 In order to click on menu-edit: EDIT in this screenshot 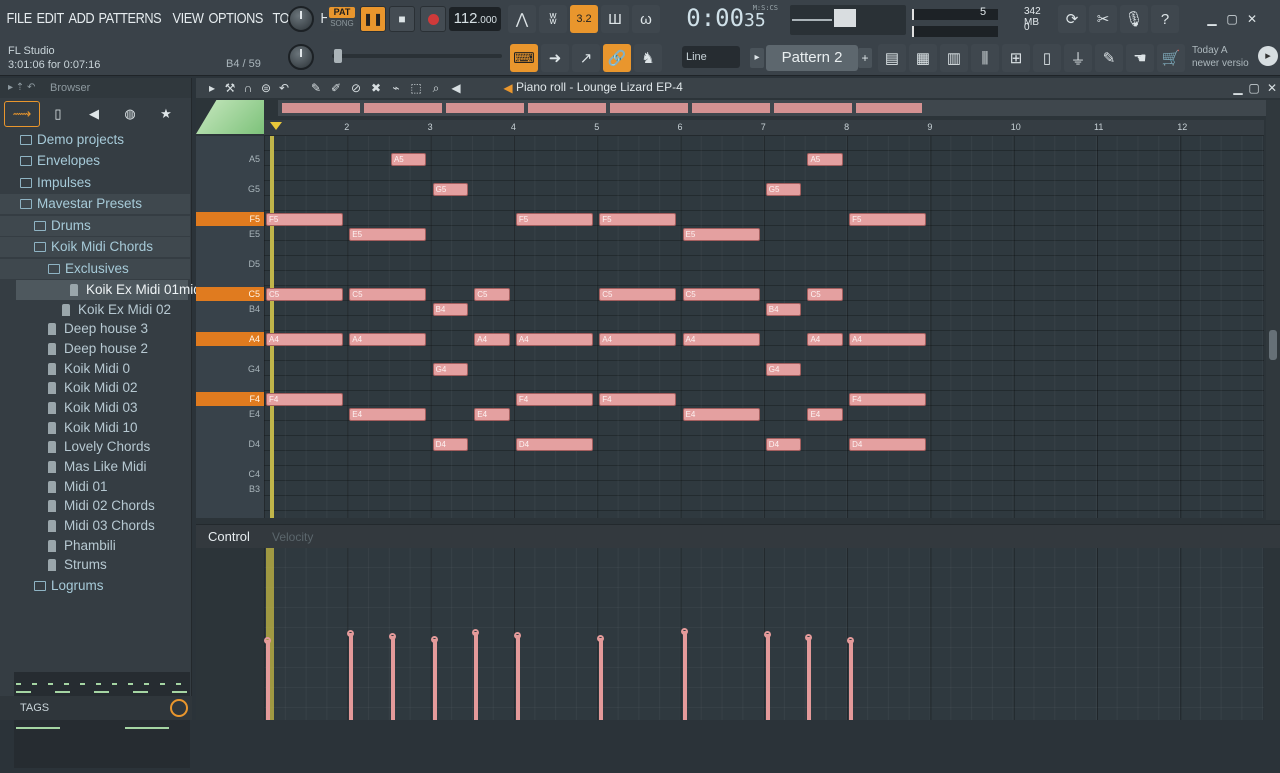, I will do `click(50, 18)`.